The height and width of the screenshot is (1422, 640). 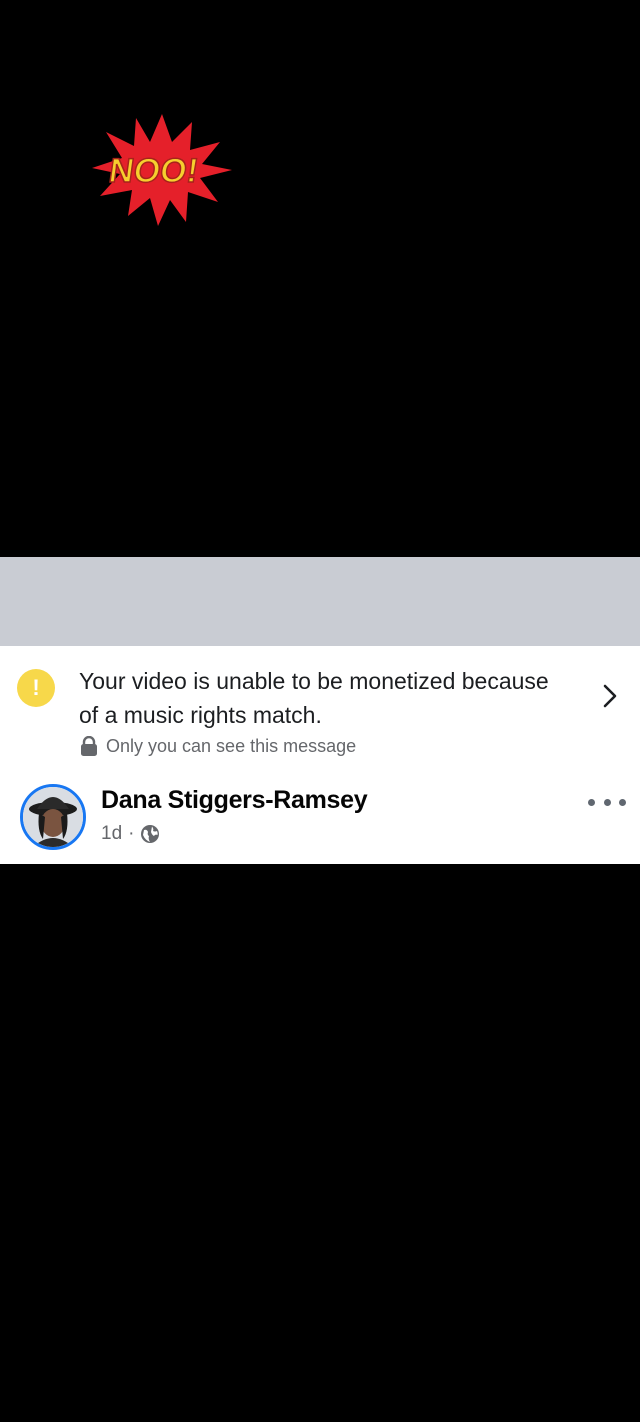 What do you see at coordinates (89, 746) in the screenshot?
I see `lock-icon` at bounding box center [89, 746].